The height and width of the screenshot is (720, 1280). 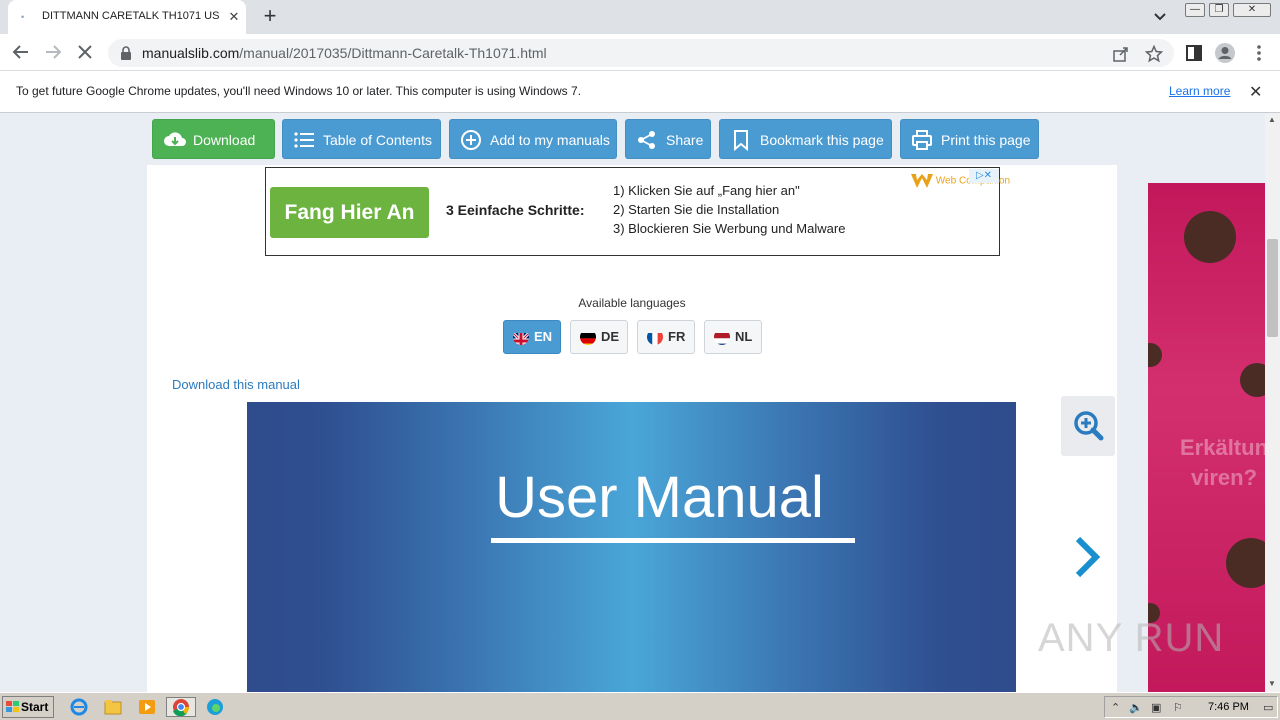 I want to click on volume-icon: 🔈, so click(x=1136, y=707).